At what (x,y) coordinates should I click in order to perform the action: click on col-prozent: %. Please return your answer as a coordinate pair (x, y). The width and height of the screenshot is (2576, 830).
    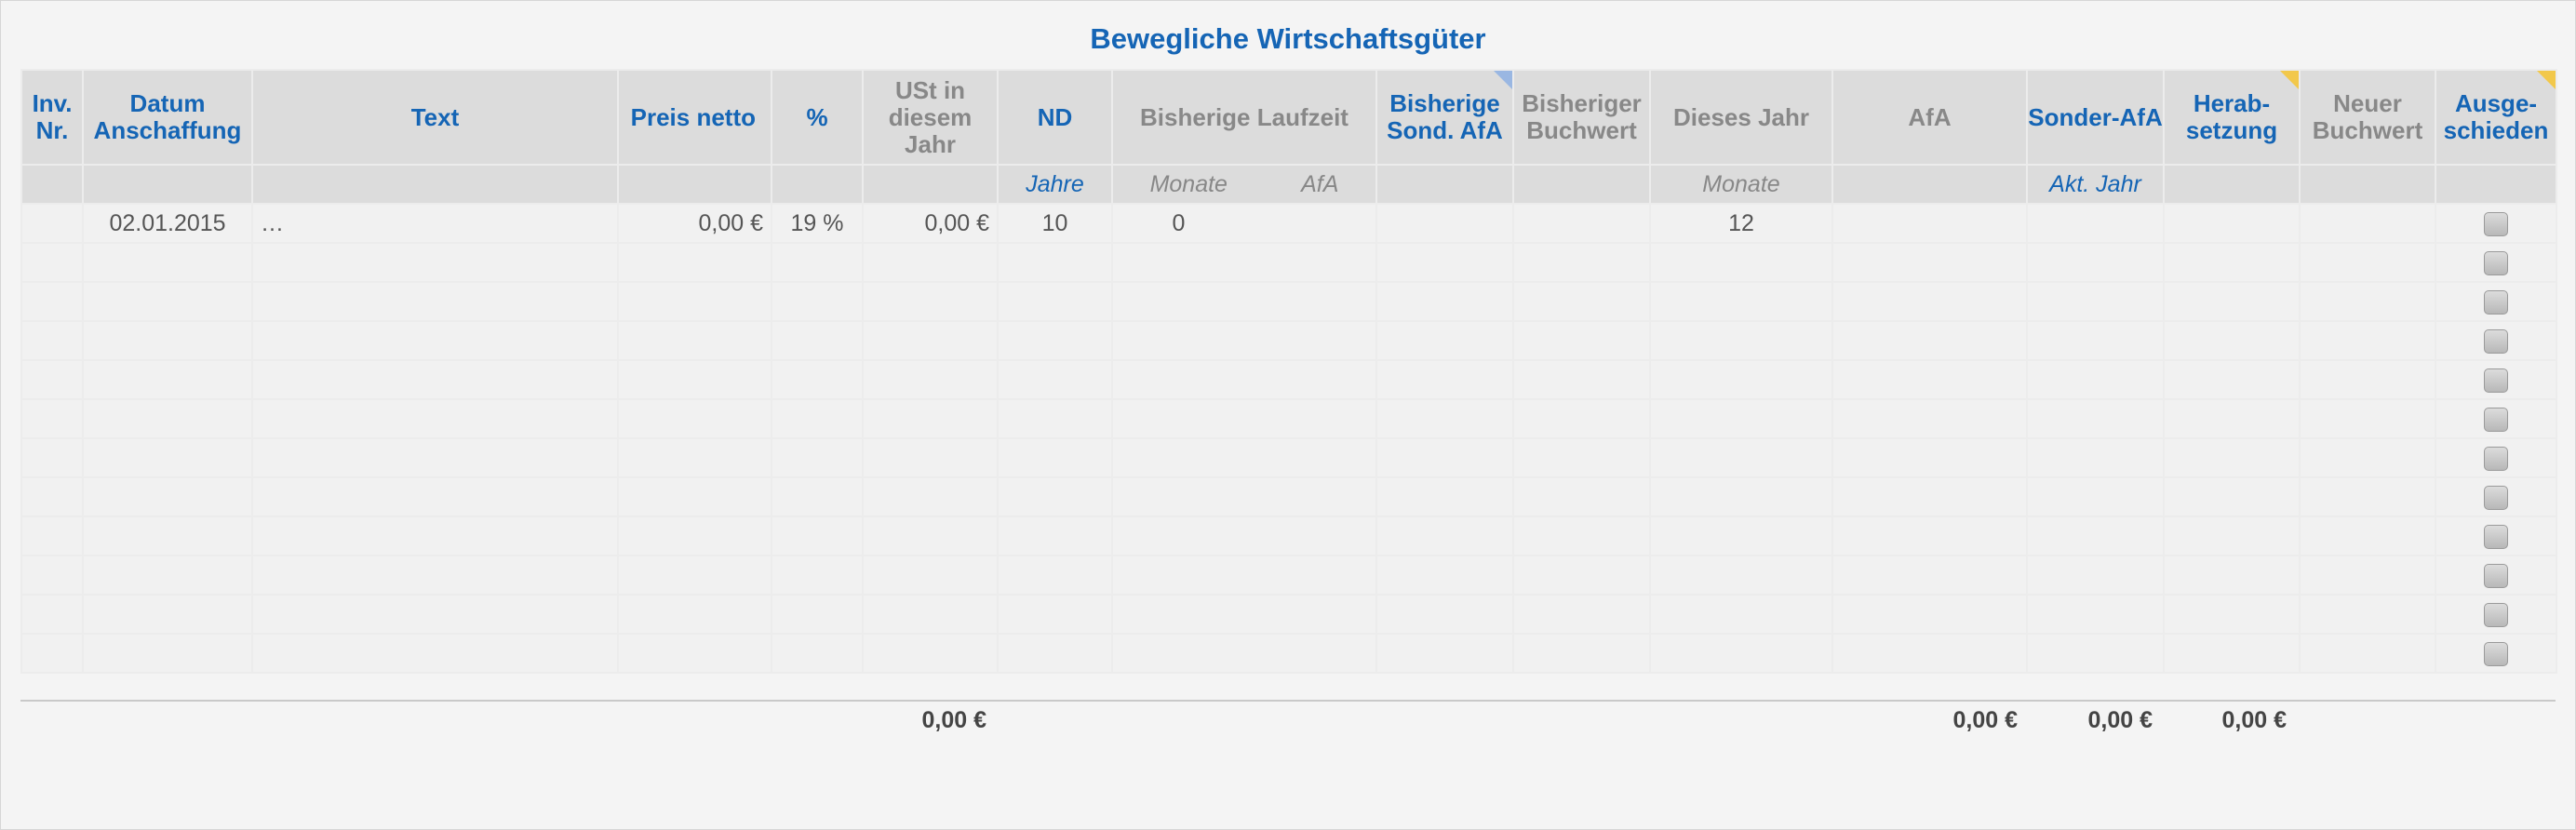
    Looking at the image, I should click on (817, 118).